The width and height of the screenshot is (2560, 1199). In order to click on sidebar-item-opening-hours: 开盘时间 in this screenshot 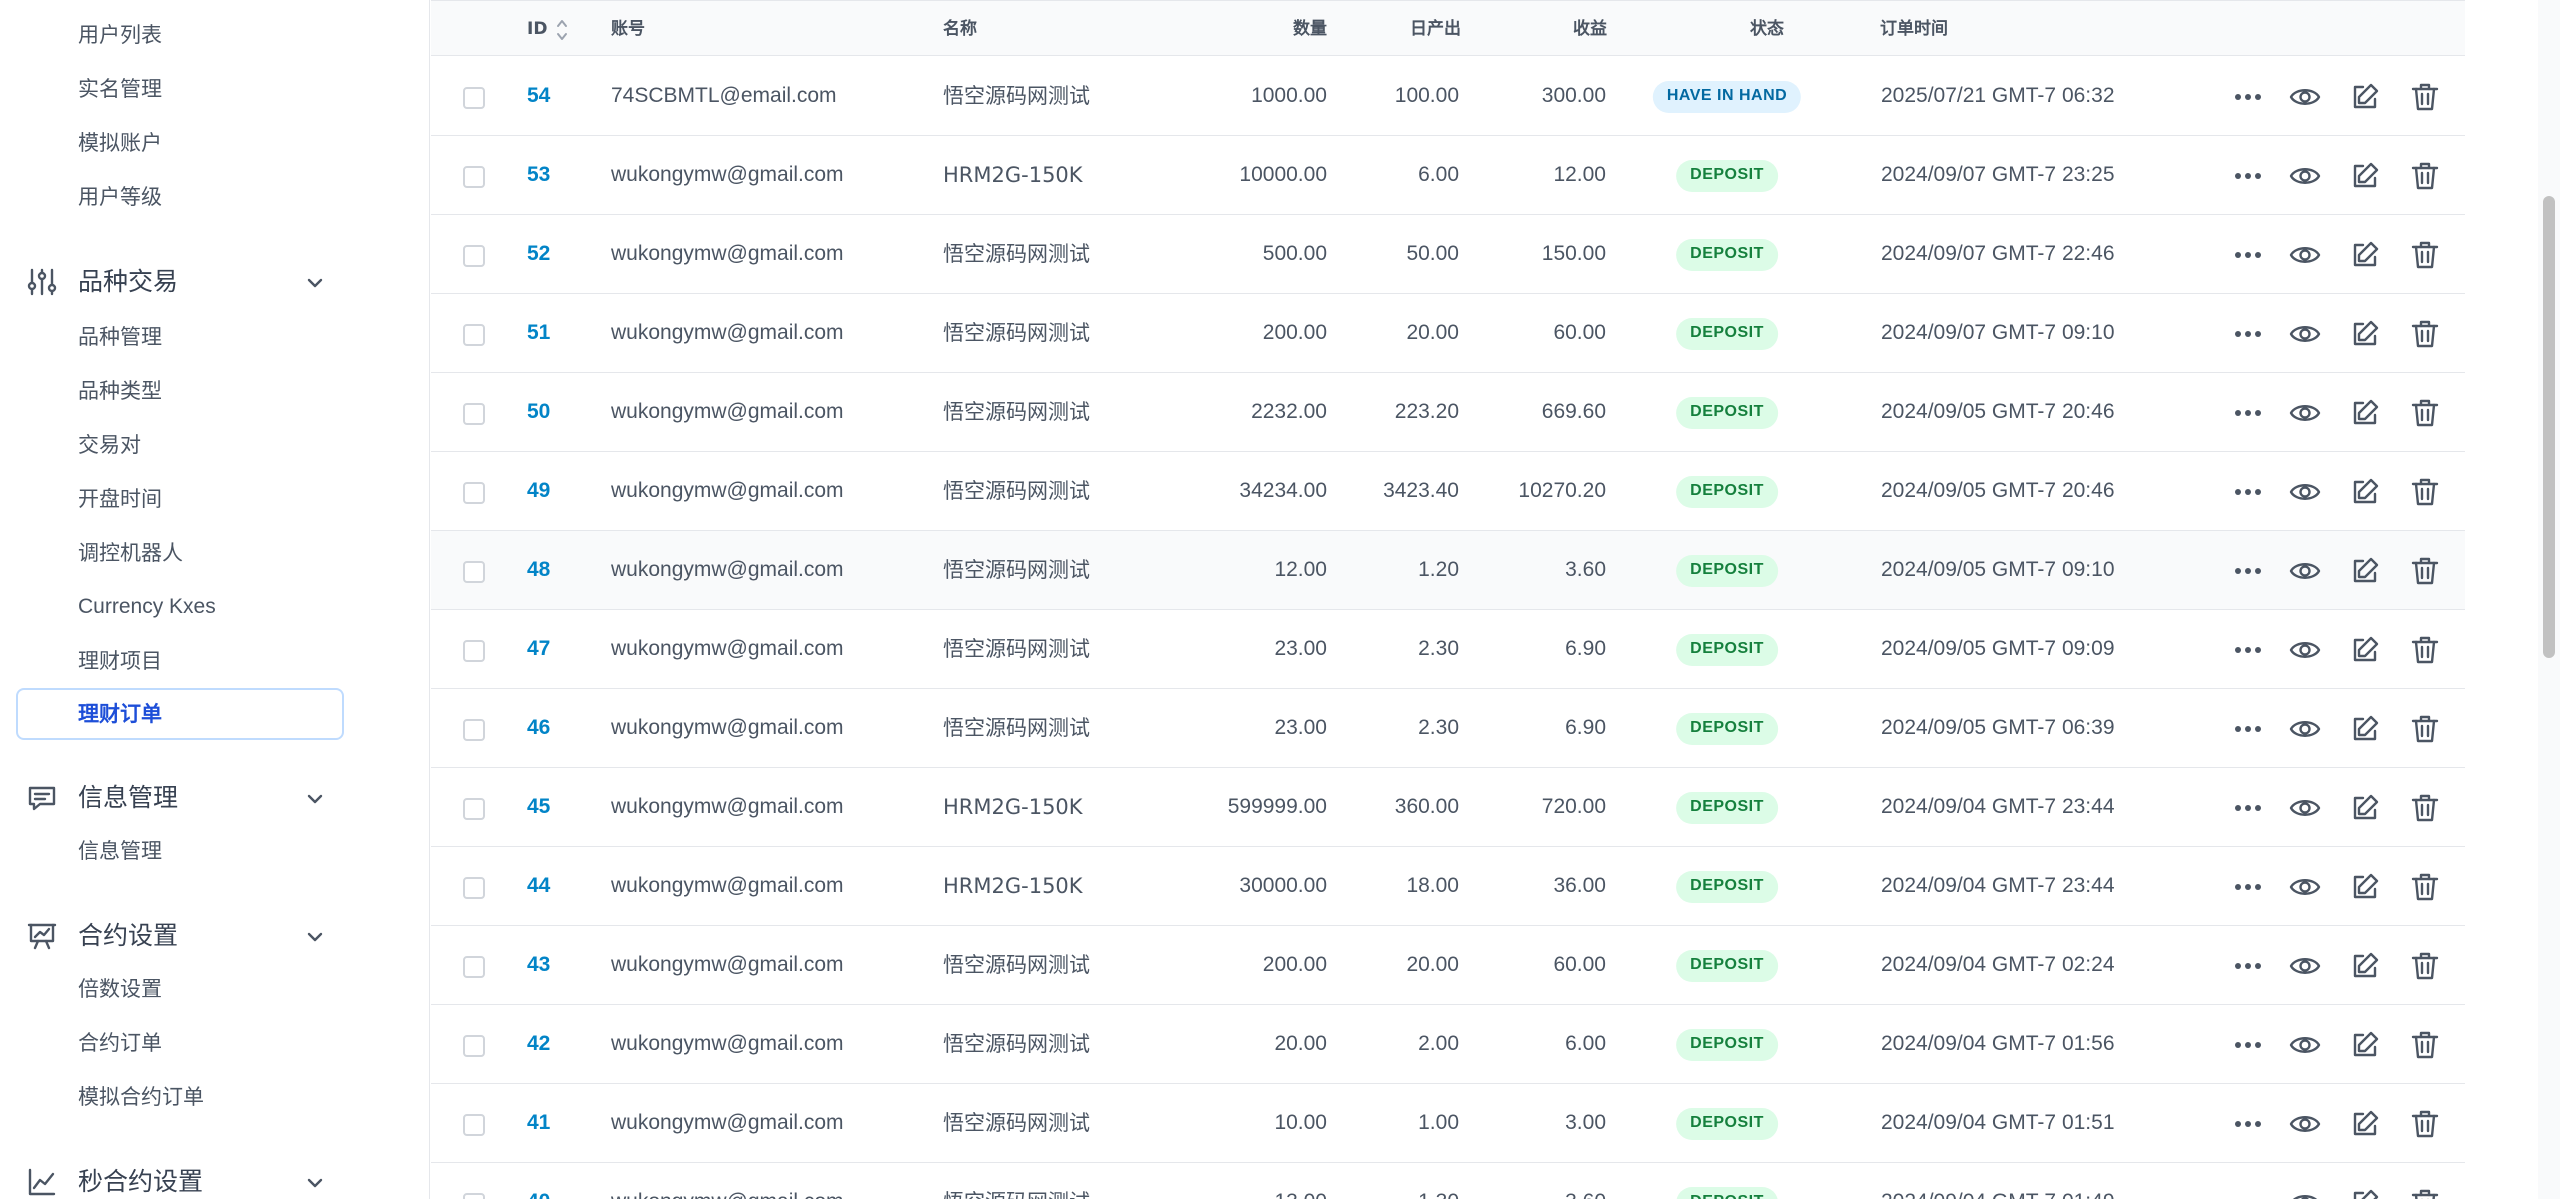, I will do `click(120, 499)`.